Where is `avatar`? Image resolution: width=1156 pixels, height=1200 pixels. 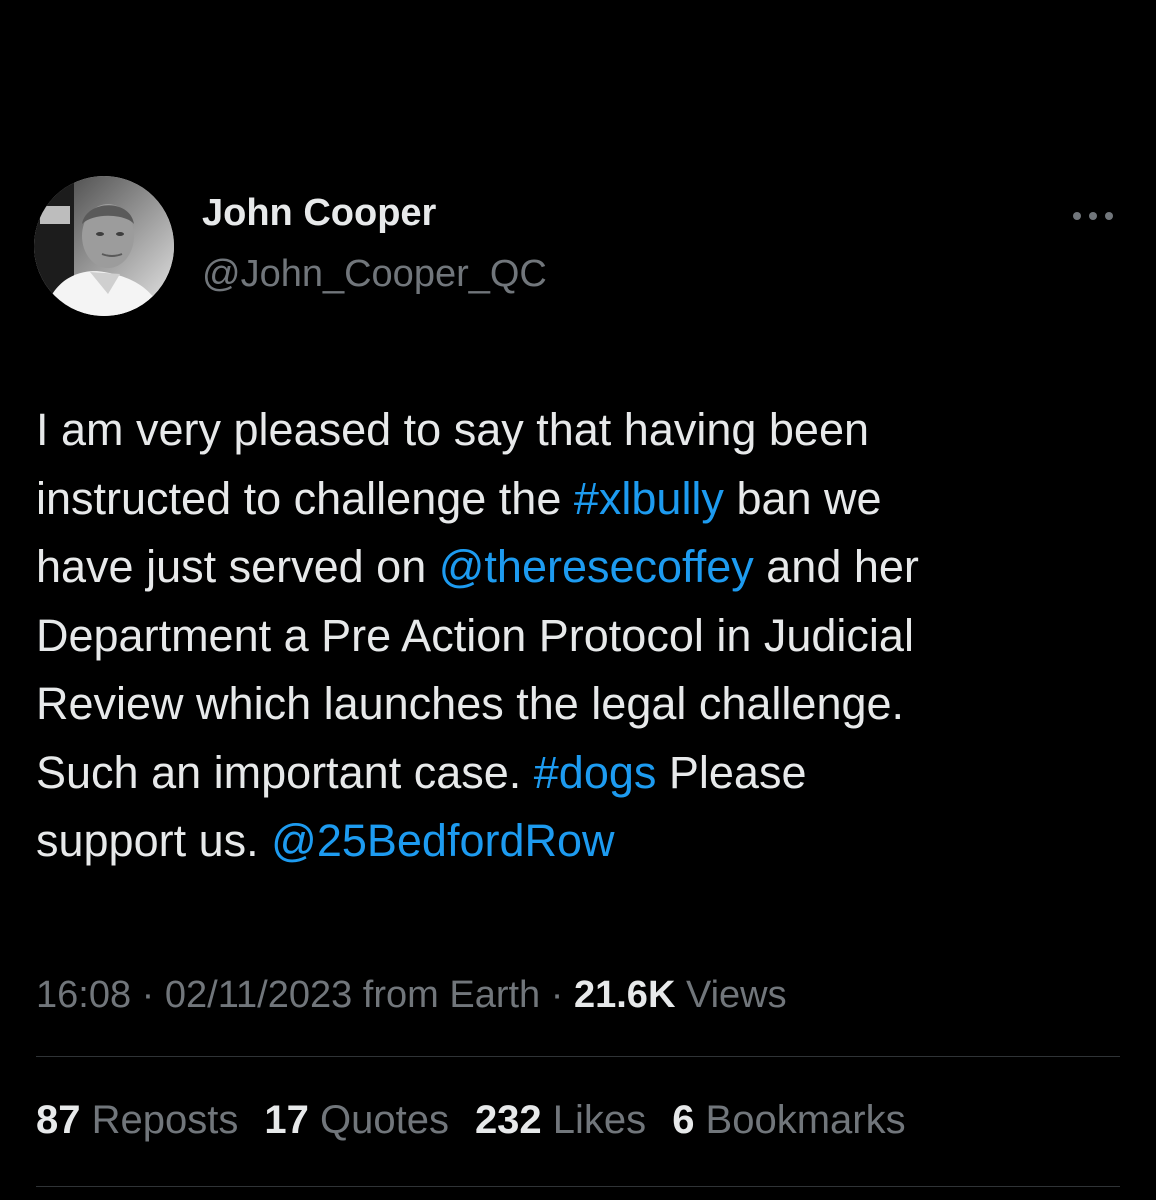 avatar is located at coordinates (104, 246).